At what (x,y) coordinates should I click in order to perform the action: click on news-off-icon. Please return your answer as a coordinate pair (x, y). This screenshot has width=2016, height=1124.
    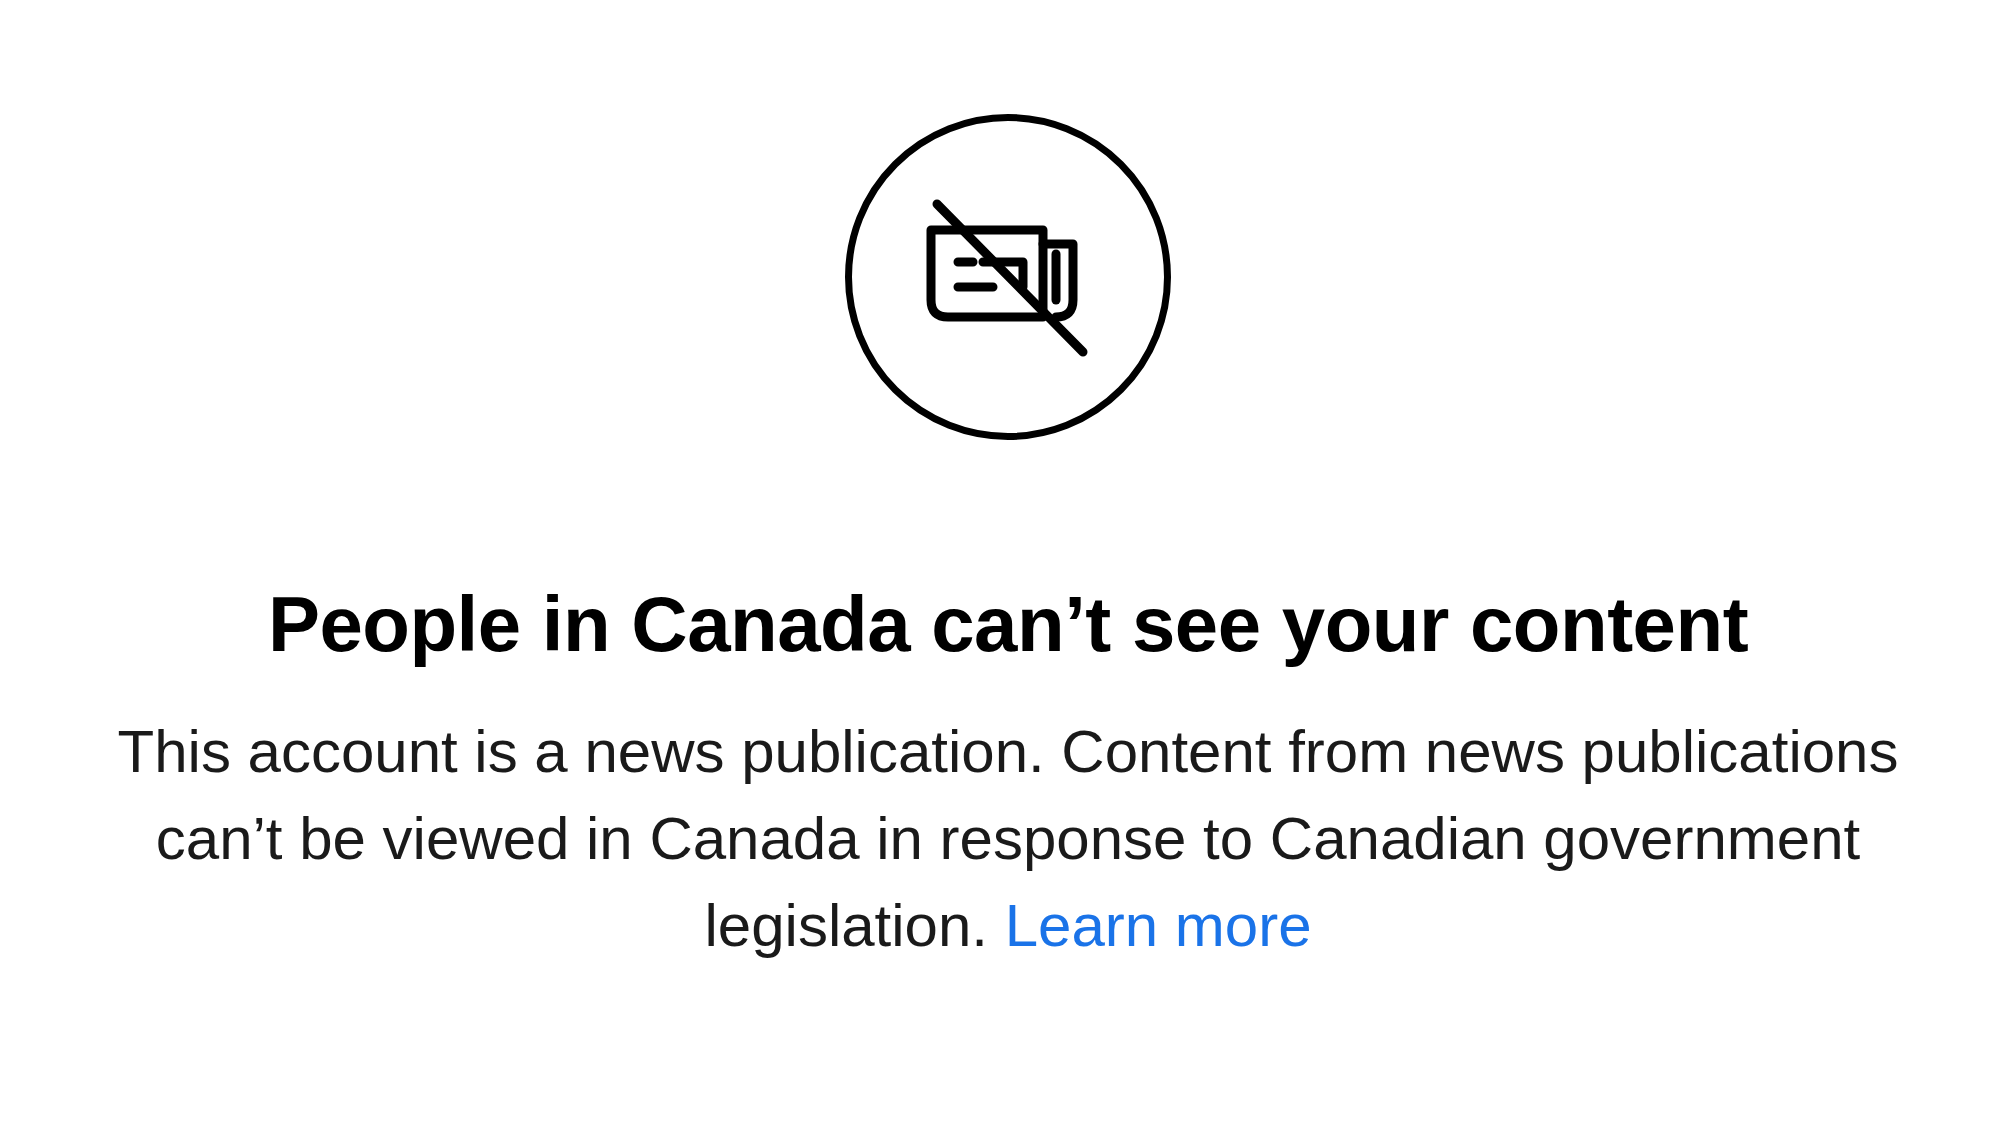
    Looking at the image, I should click on (1008, 277).